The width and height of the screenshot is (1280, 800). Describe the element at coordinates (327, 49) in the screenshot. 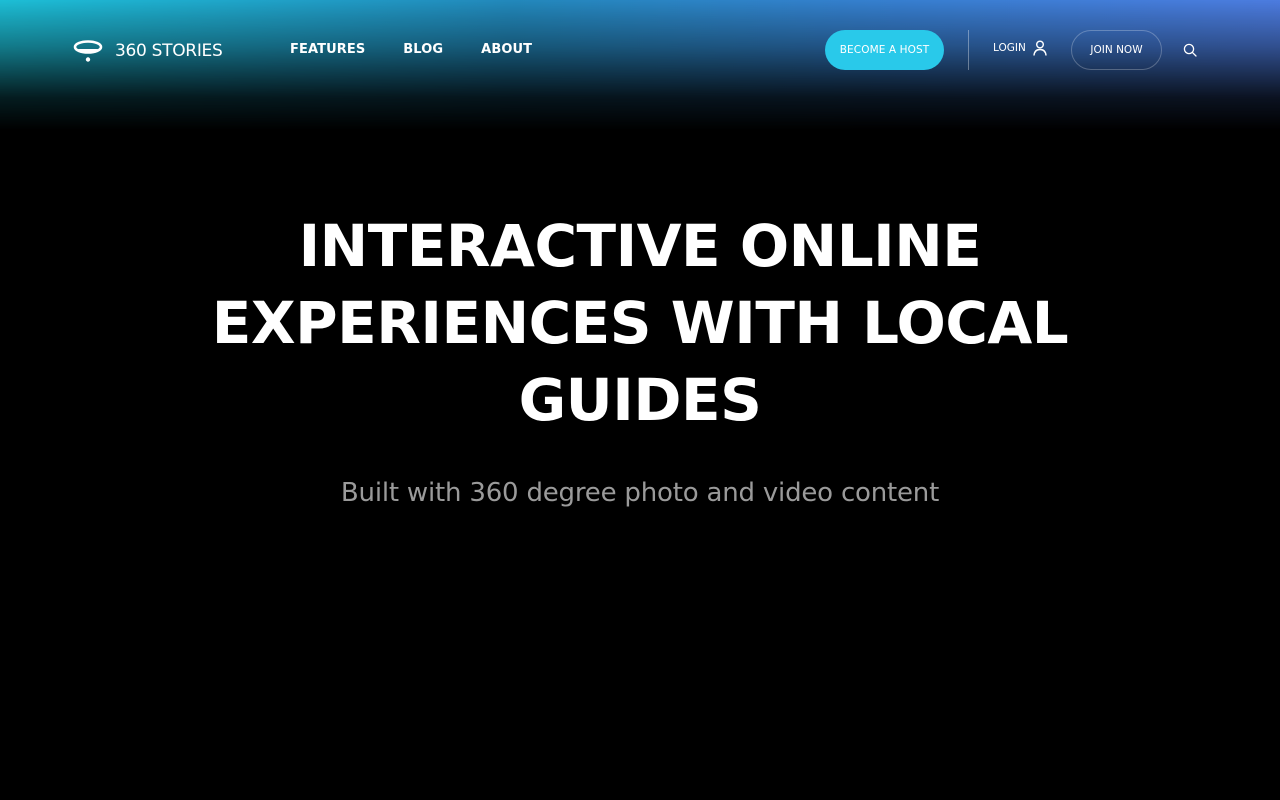

I see `nav-link-features: FEATURES` at that location.